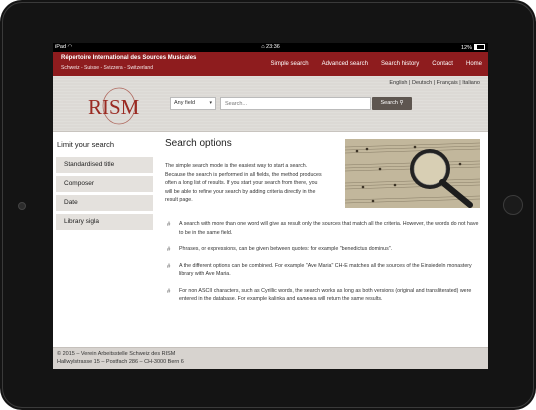 The image size is (536, 410). What do you see at coordinates (401, 103) in the screenshot?
I see `search-icon: ⚲` at bounding box center [401, 103].